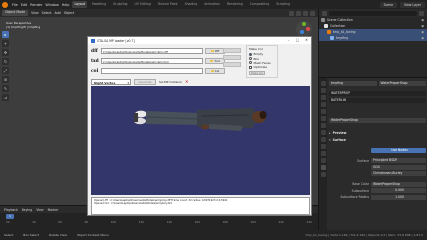 This screenshot has width=427, height=240. Describe the element at coordinates (53, 210) in the screenshot. I see `timeline-menu-marker: Marker` at that location.